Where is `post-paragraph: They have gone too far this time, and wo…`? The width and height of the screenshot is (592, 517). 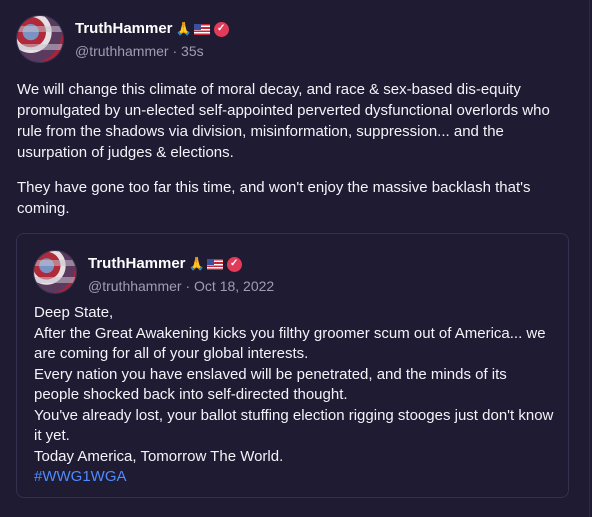
post-paragraph: They have gone too far this time, and wo… is located at coordinates (274, 198).